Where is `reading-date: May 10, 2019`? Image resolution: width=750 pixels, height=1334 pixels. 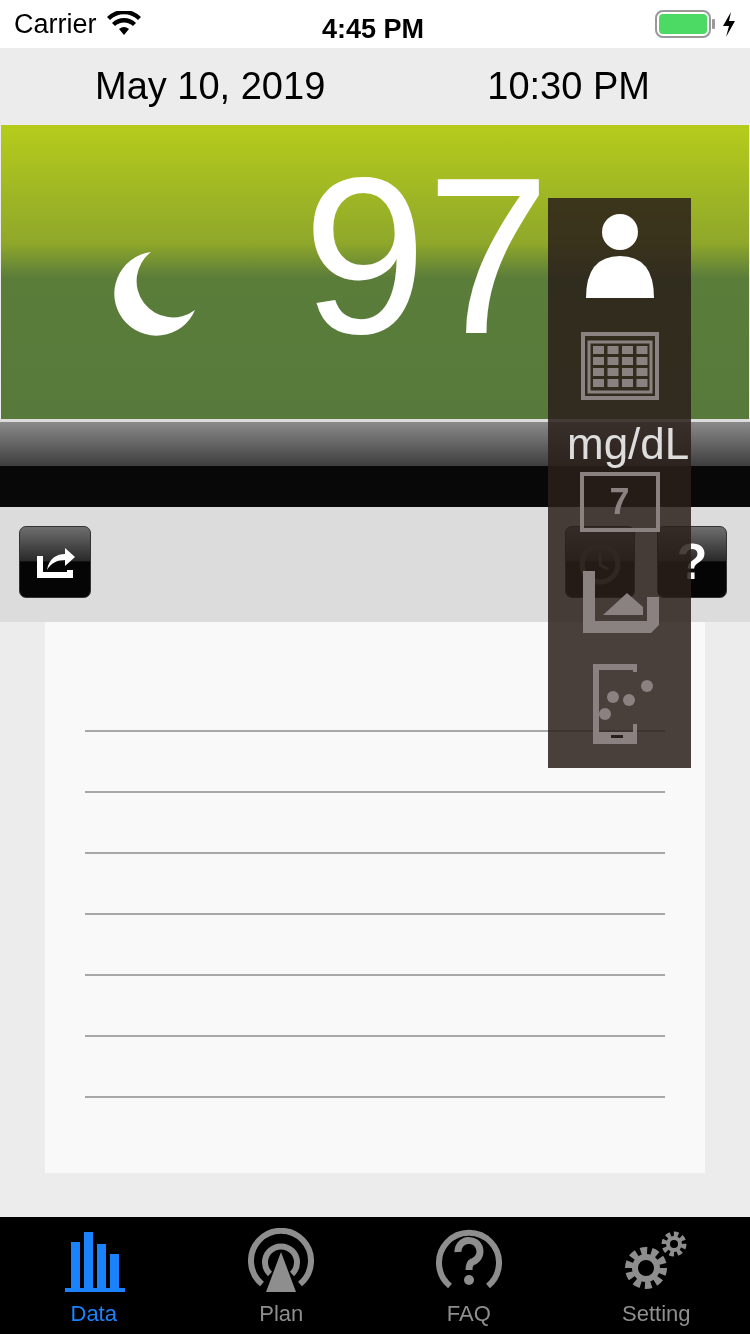
reading-date: May 10, 2019 is located at coordinates (210, 86).